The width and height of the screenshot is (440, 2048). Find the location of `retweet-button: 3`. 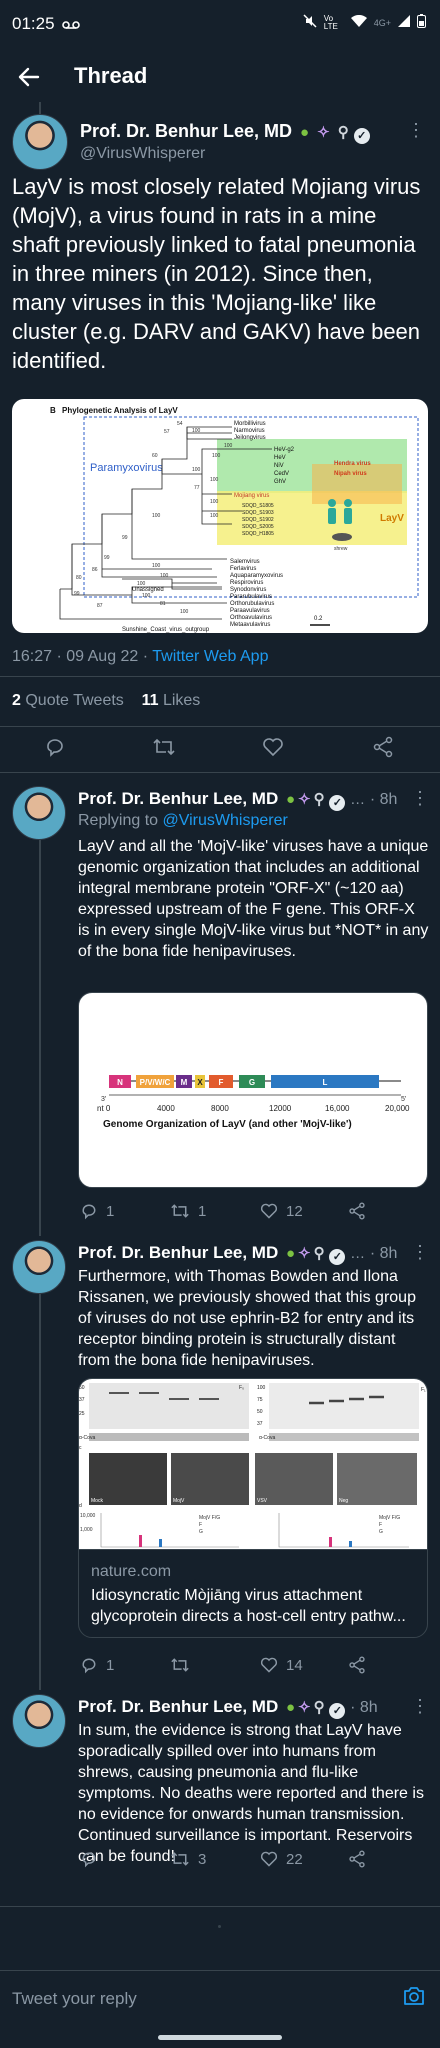

retweet-button: 3 is located at coordinates (188, 1859).